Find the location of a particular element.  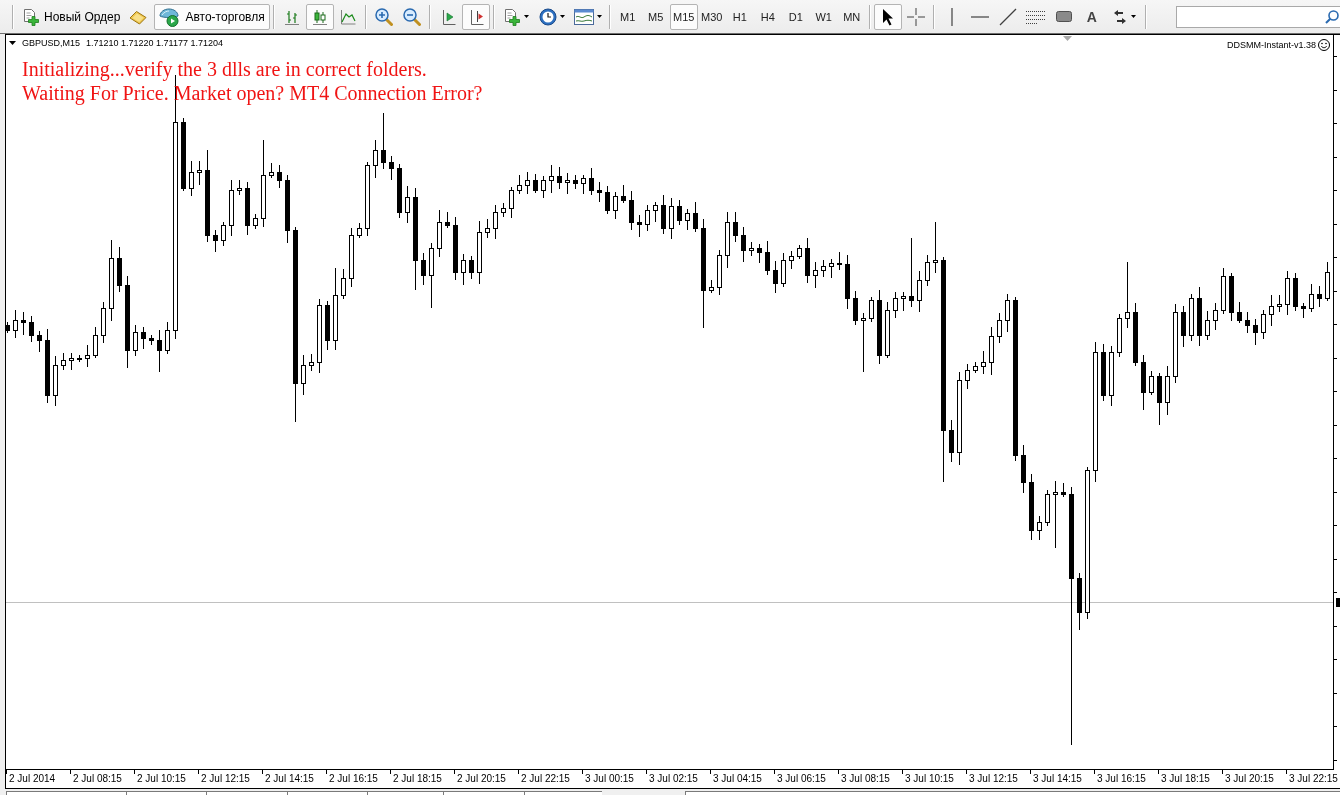

cursor-arrow-icon is located at coordinates (888, 16).